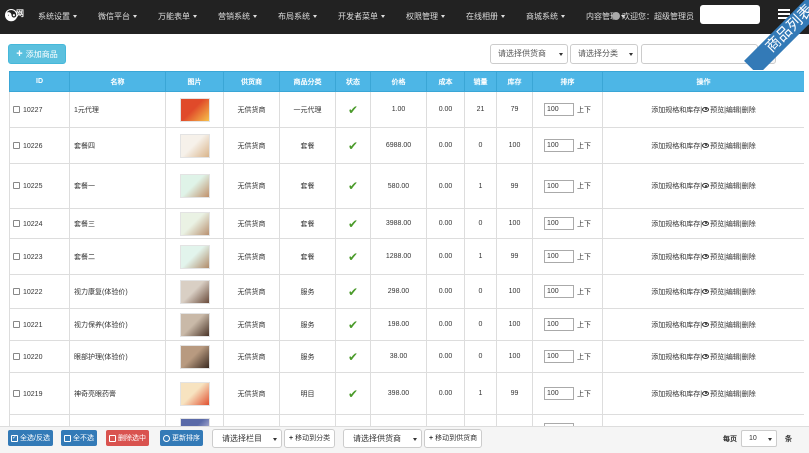 Image resolution: width=809 pixels, height=453 pixels. I want to click on select-none-button: 全不选, so click(79, 438).